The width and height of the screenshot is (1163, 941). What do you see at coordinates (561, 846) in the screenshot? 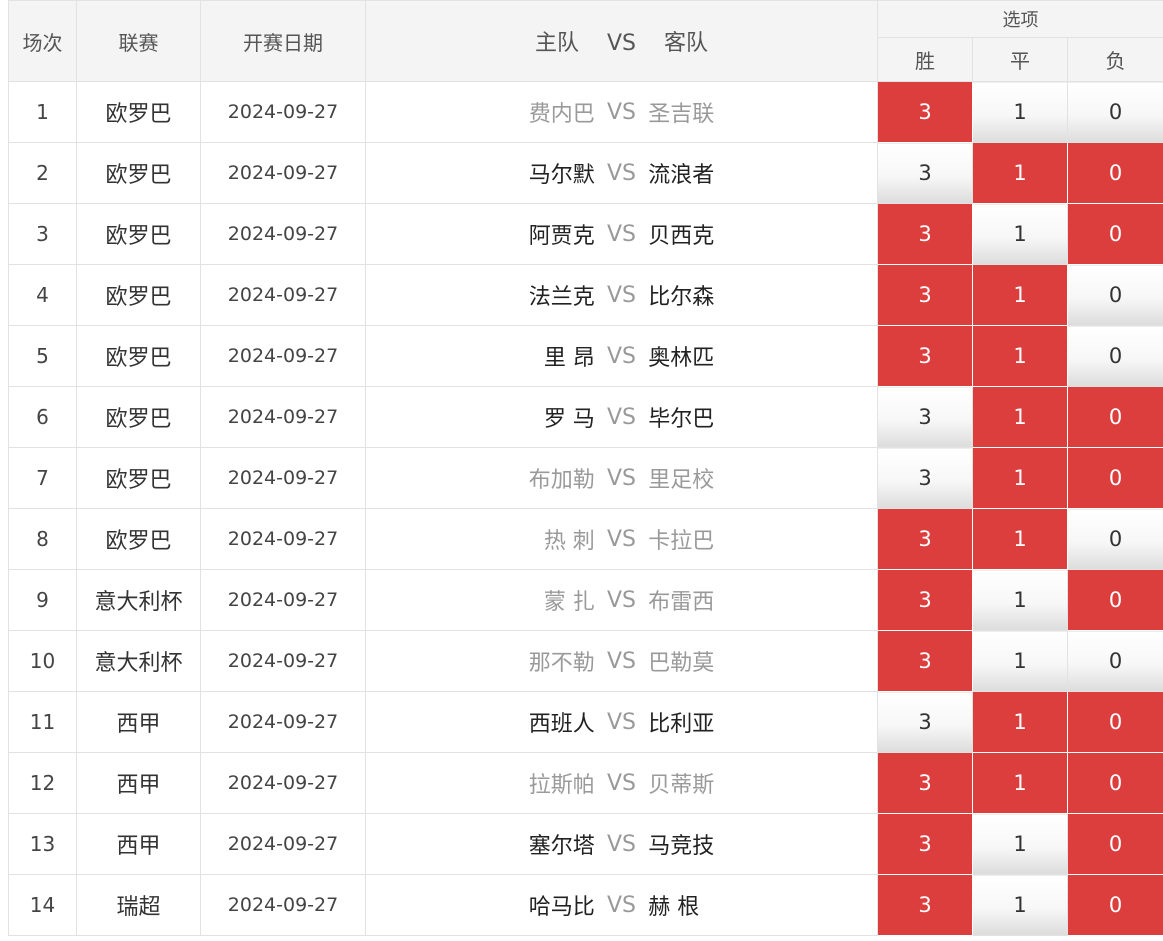
I see `home-team: 塞尔塔` at bounding box center [561, 846].